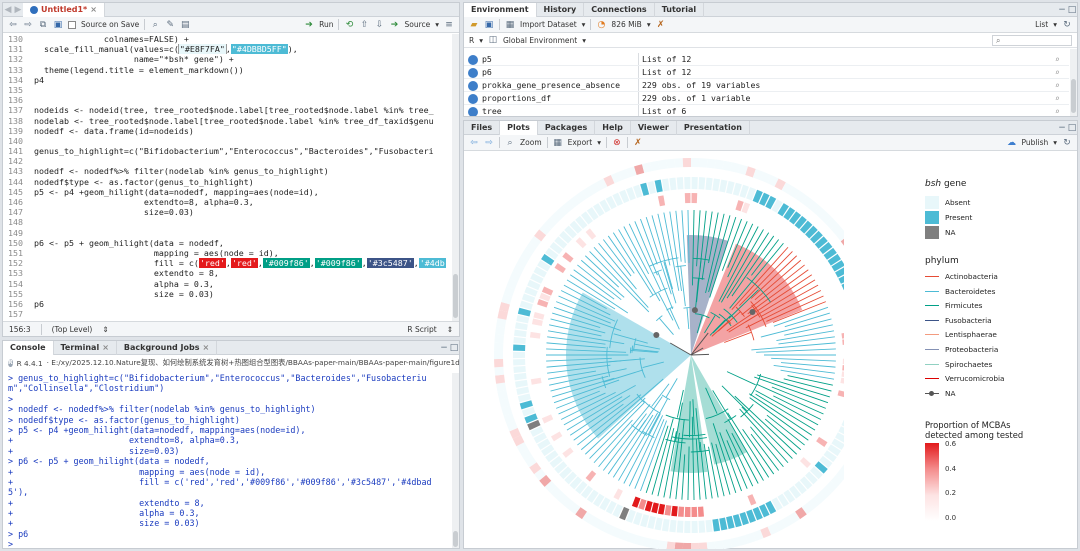  Describe the element at coordinates (13, 25) in the screenshot. I see `back-arrow-icon: ⇦` at that location.